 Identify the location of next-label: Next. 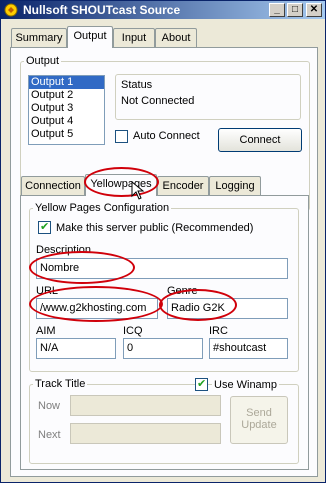
(49, 435).